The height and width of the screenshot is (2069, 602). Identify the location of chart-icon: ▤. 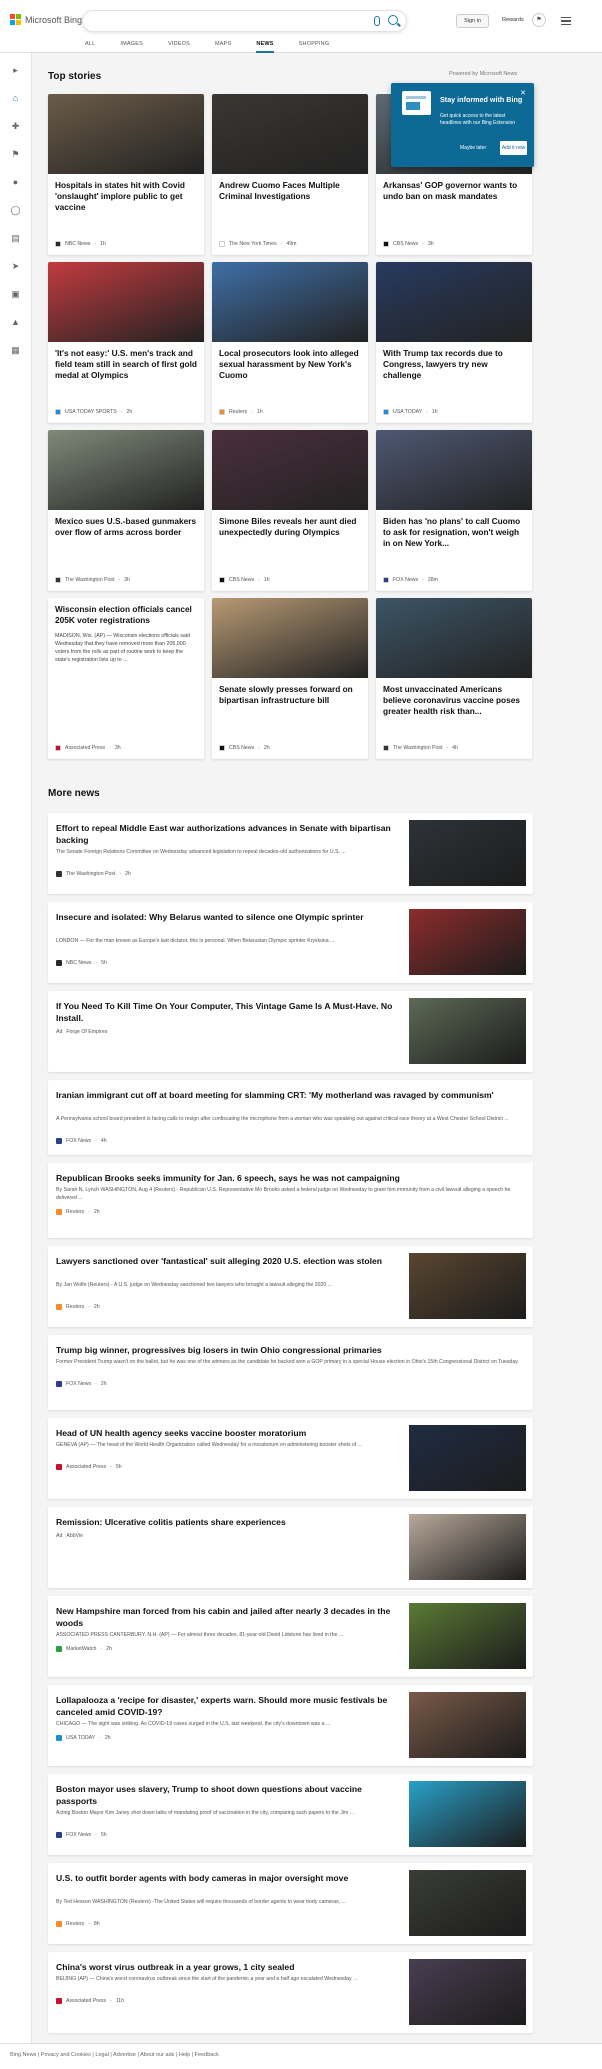
(15, 238).